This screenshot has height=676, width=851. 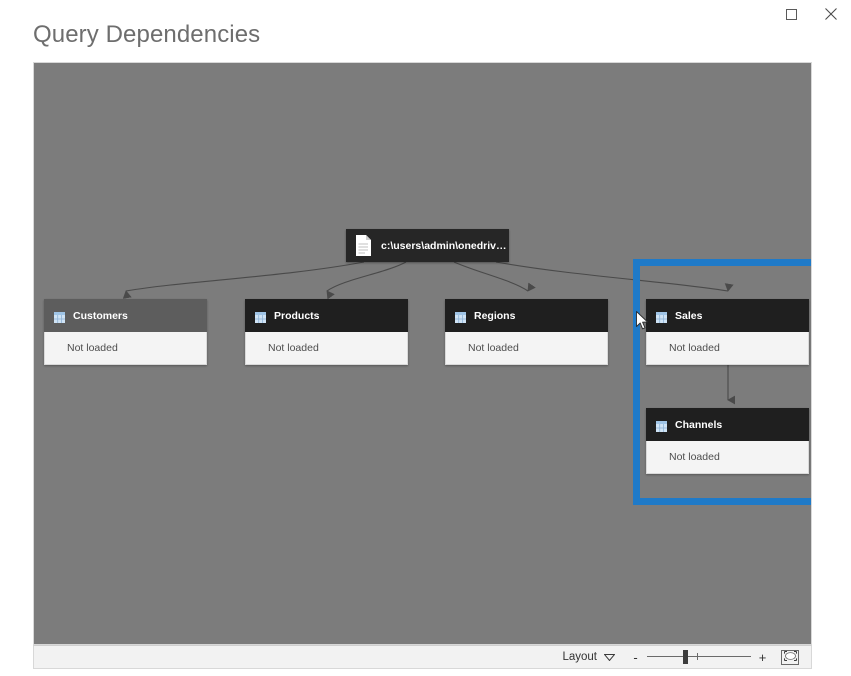 I want to click on maximize-icon, so click(x=791, y=14).